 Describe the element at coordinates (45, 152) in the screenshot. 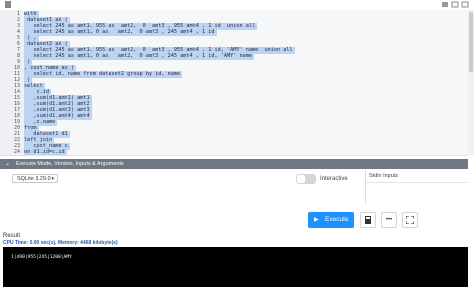

I see `code-text: on d1.id=c.id` at that location.